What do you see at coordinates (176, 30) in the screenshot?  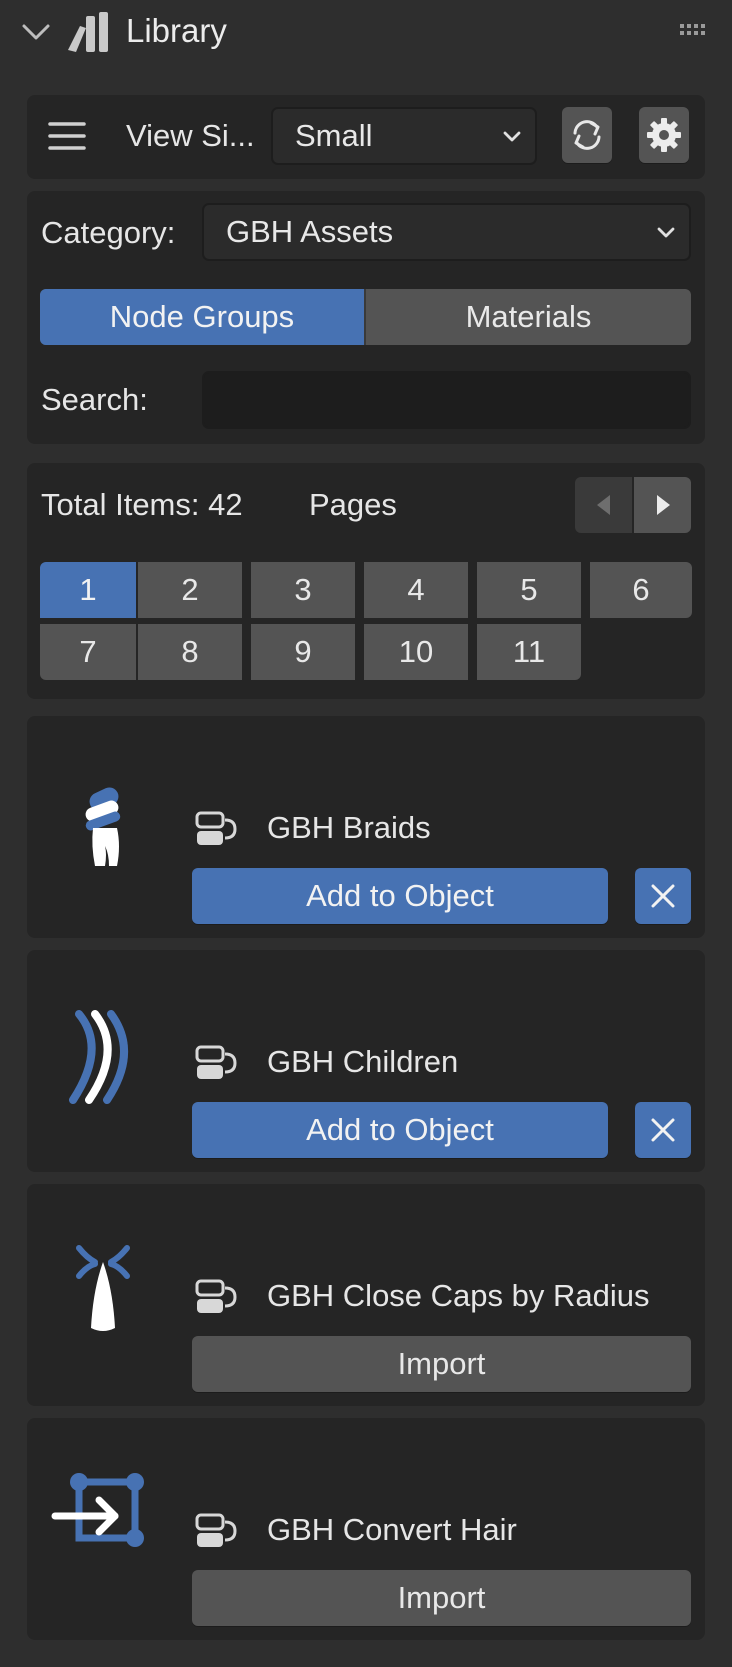 I see `panel-title: Library` at bounding box center [176, 30].